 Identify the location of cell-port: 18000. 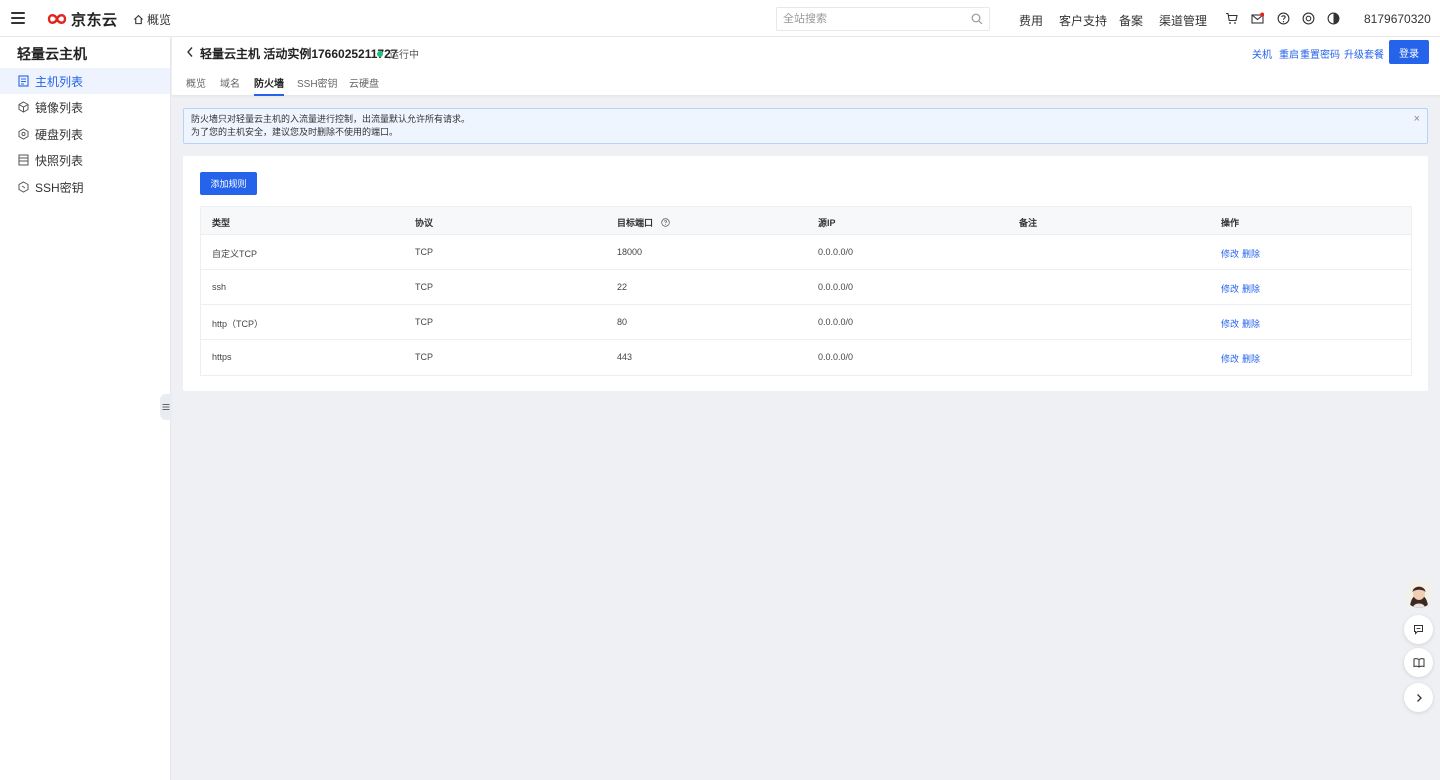
(630, 252).